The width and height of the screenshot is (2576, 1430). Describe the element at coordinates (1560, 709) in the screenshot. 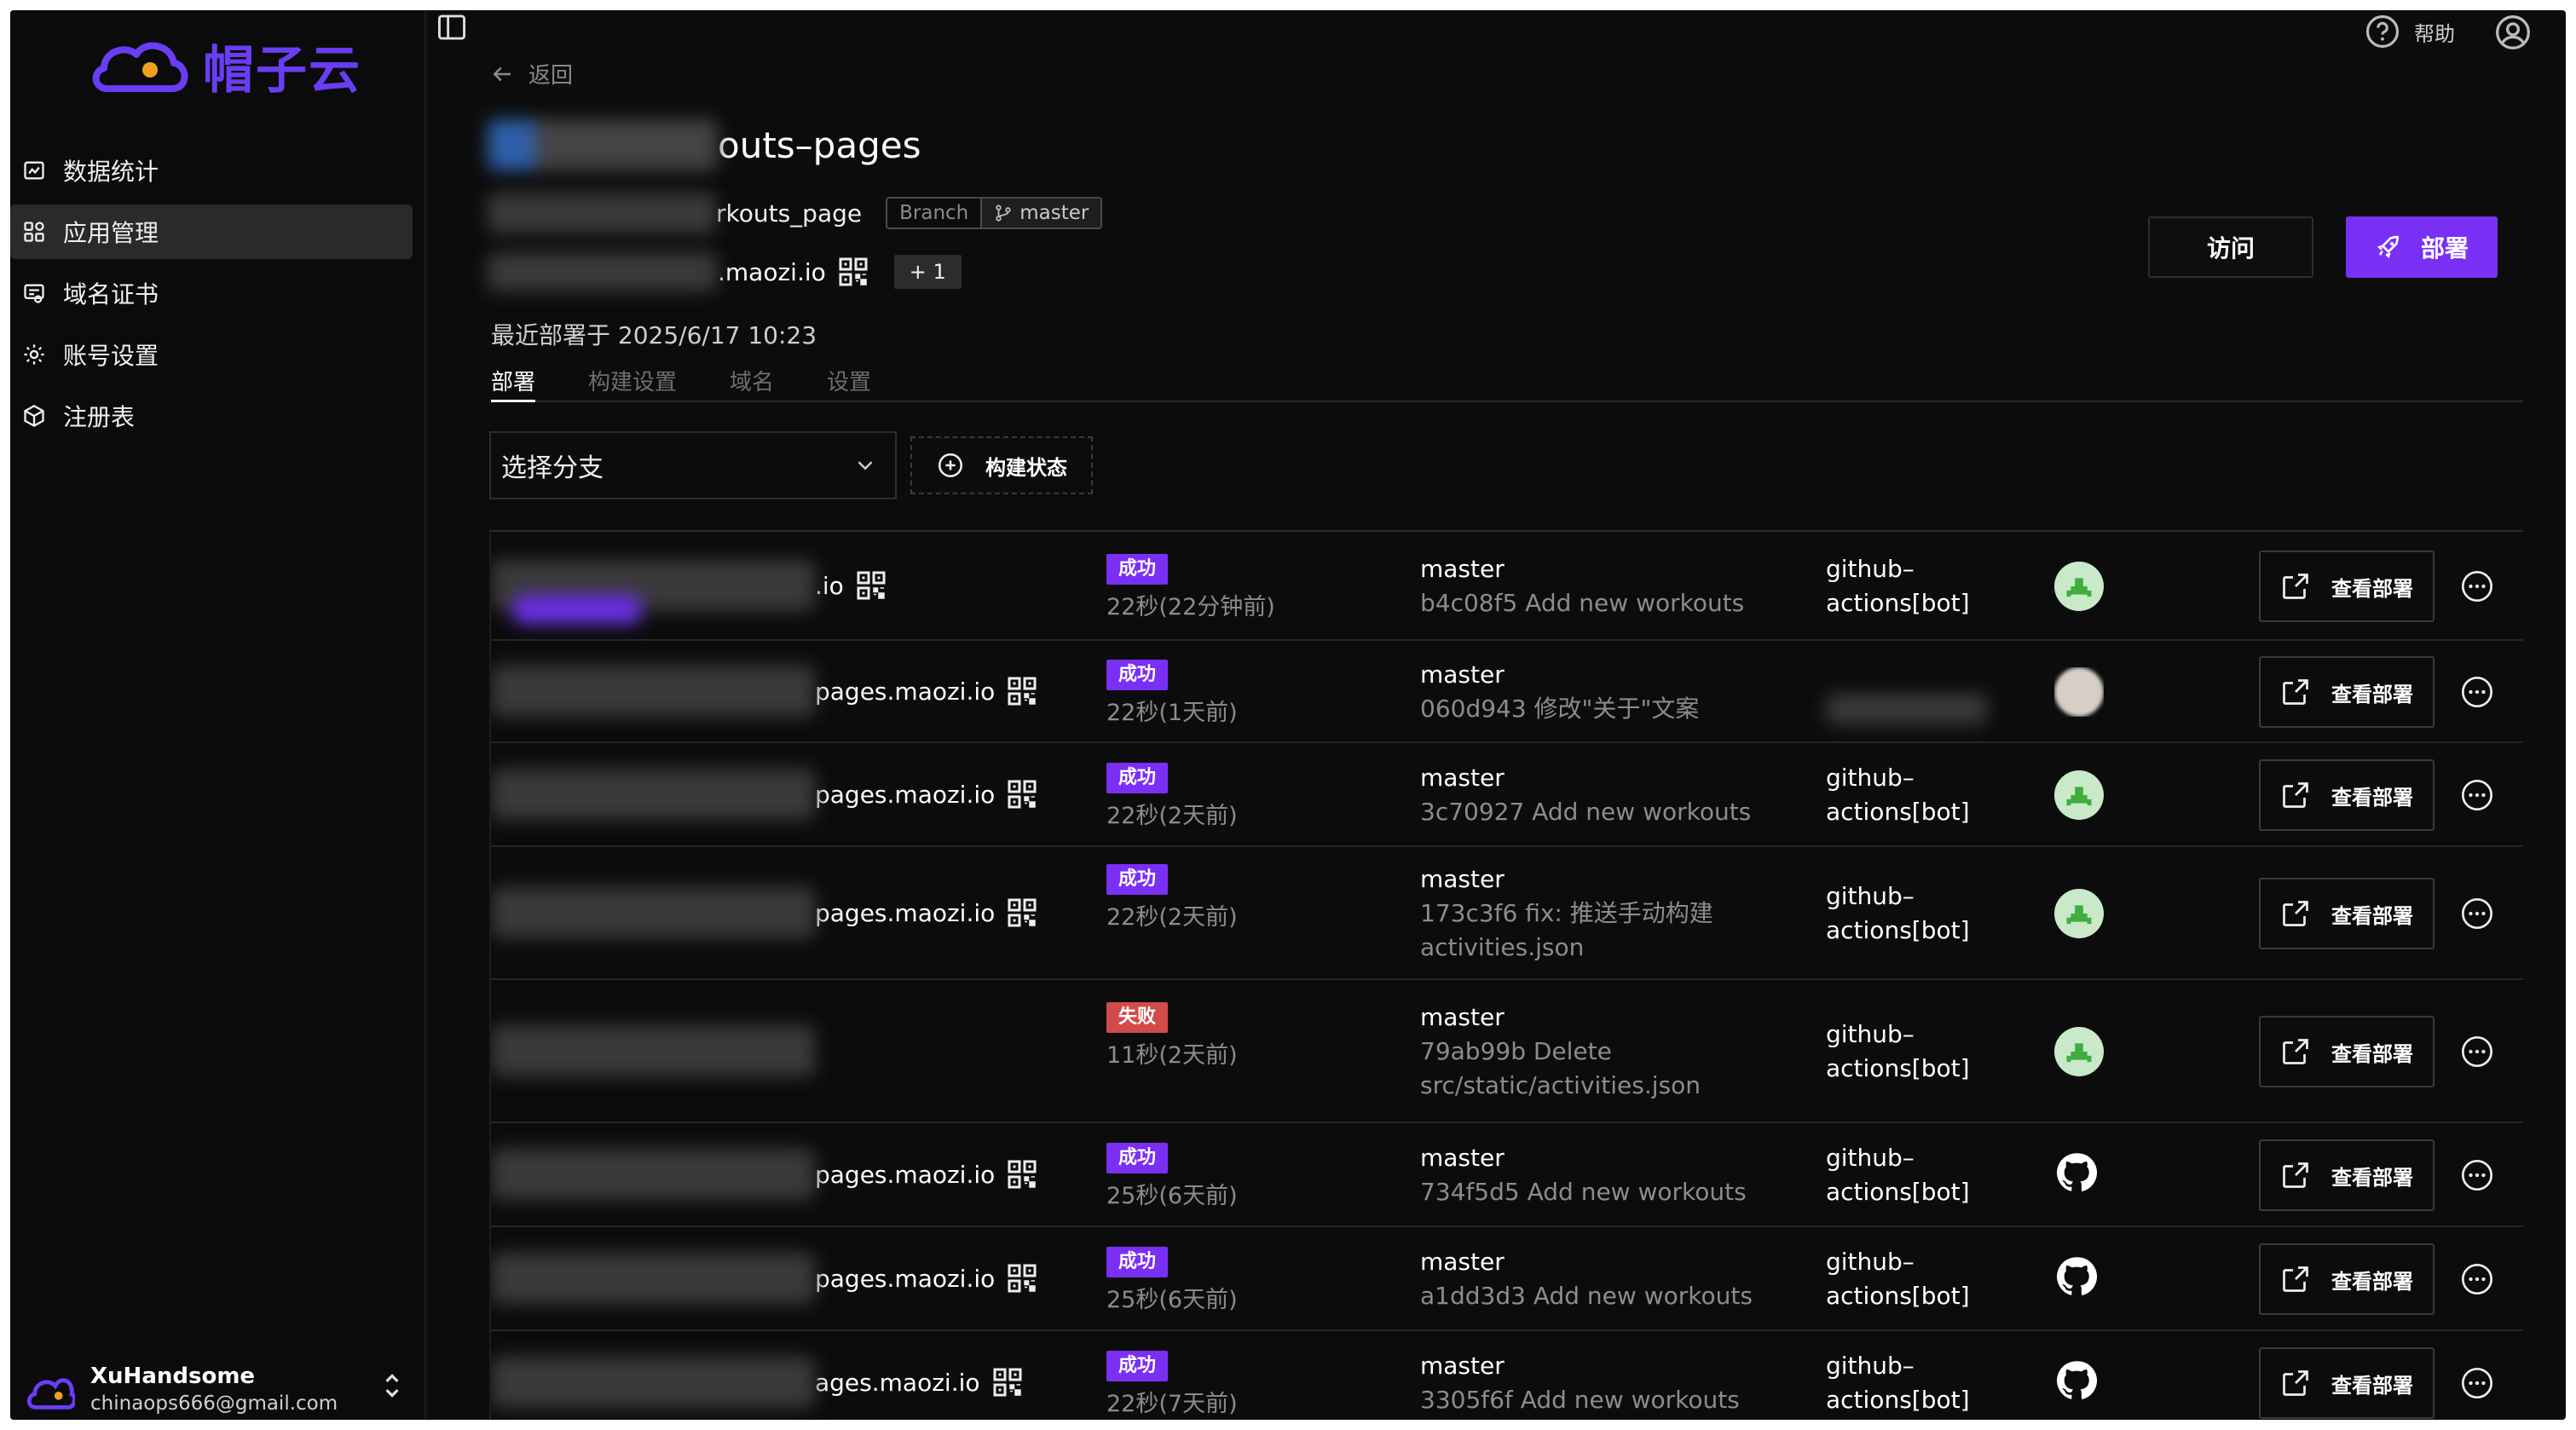

I see `commit-message: 060d943 修改"关于"文案` at that location.